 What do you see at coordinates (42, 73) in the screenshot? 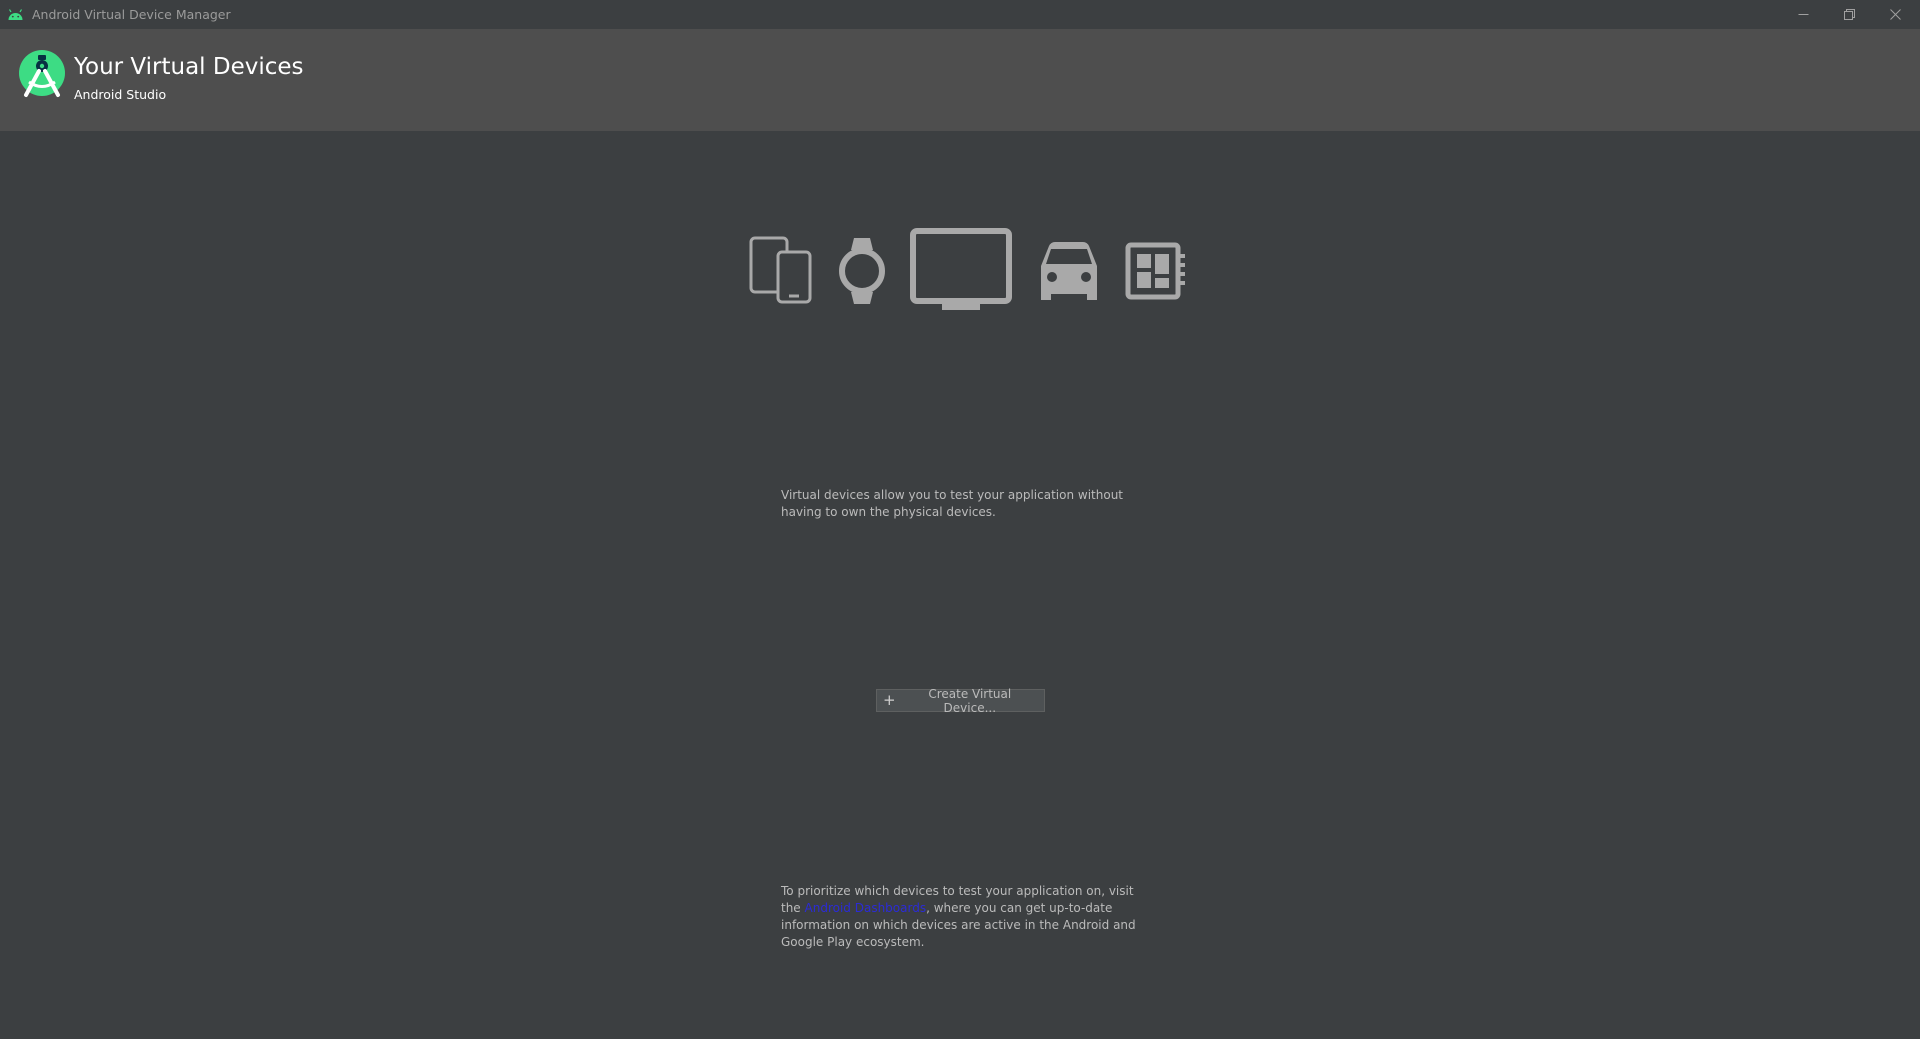
I see `android-studio-logo` at bounding box center [42, 73].